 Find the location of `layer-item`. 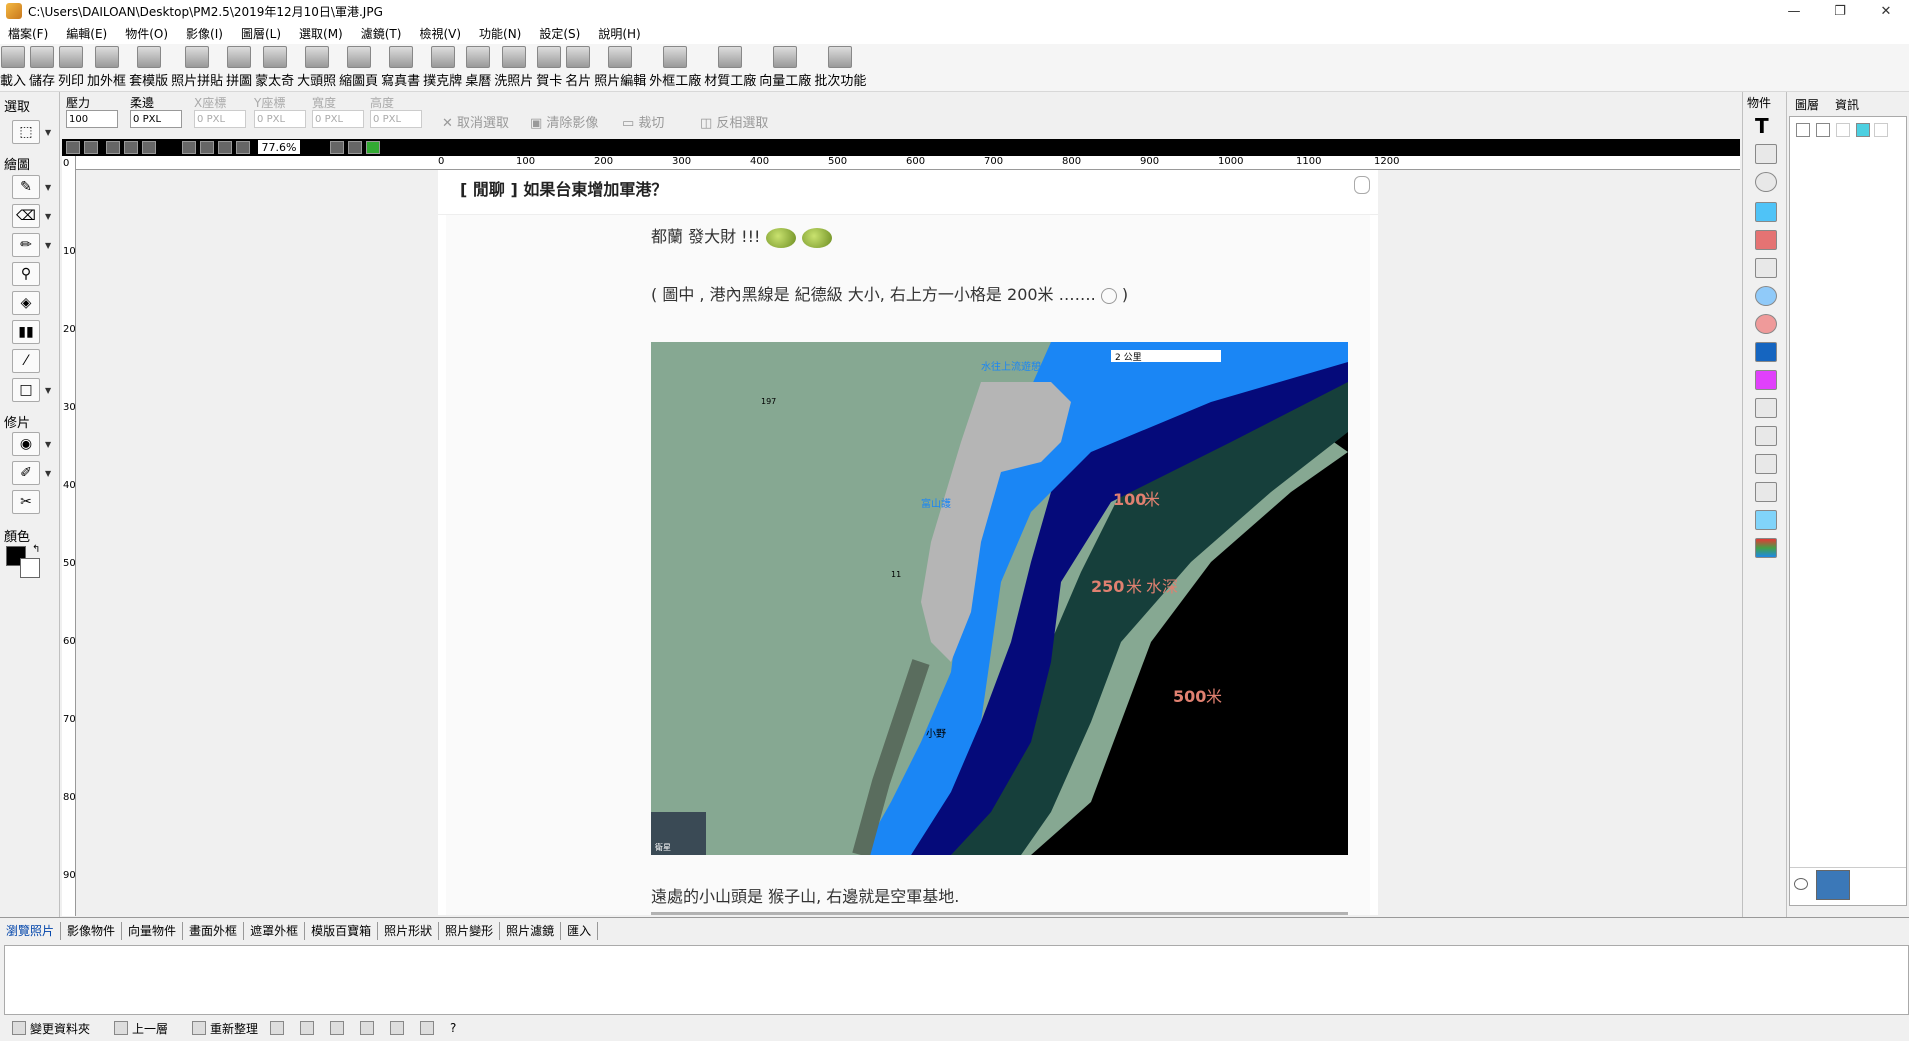

layer-item is located at coordinates (1848, 885).